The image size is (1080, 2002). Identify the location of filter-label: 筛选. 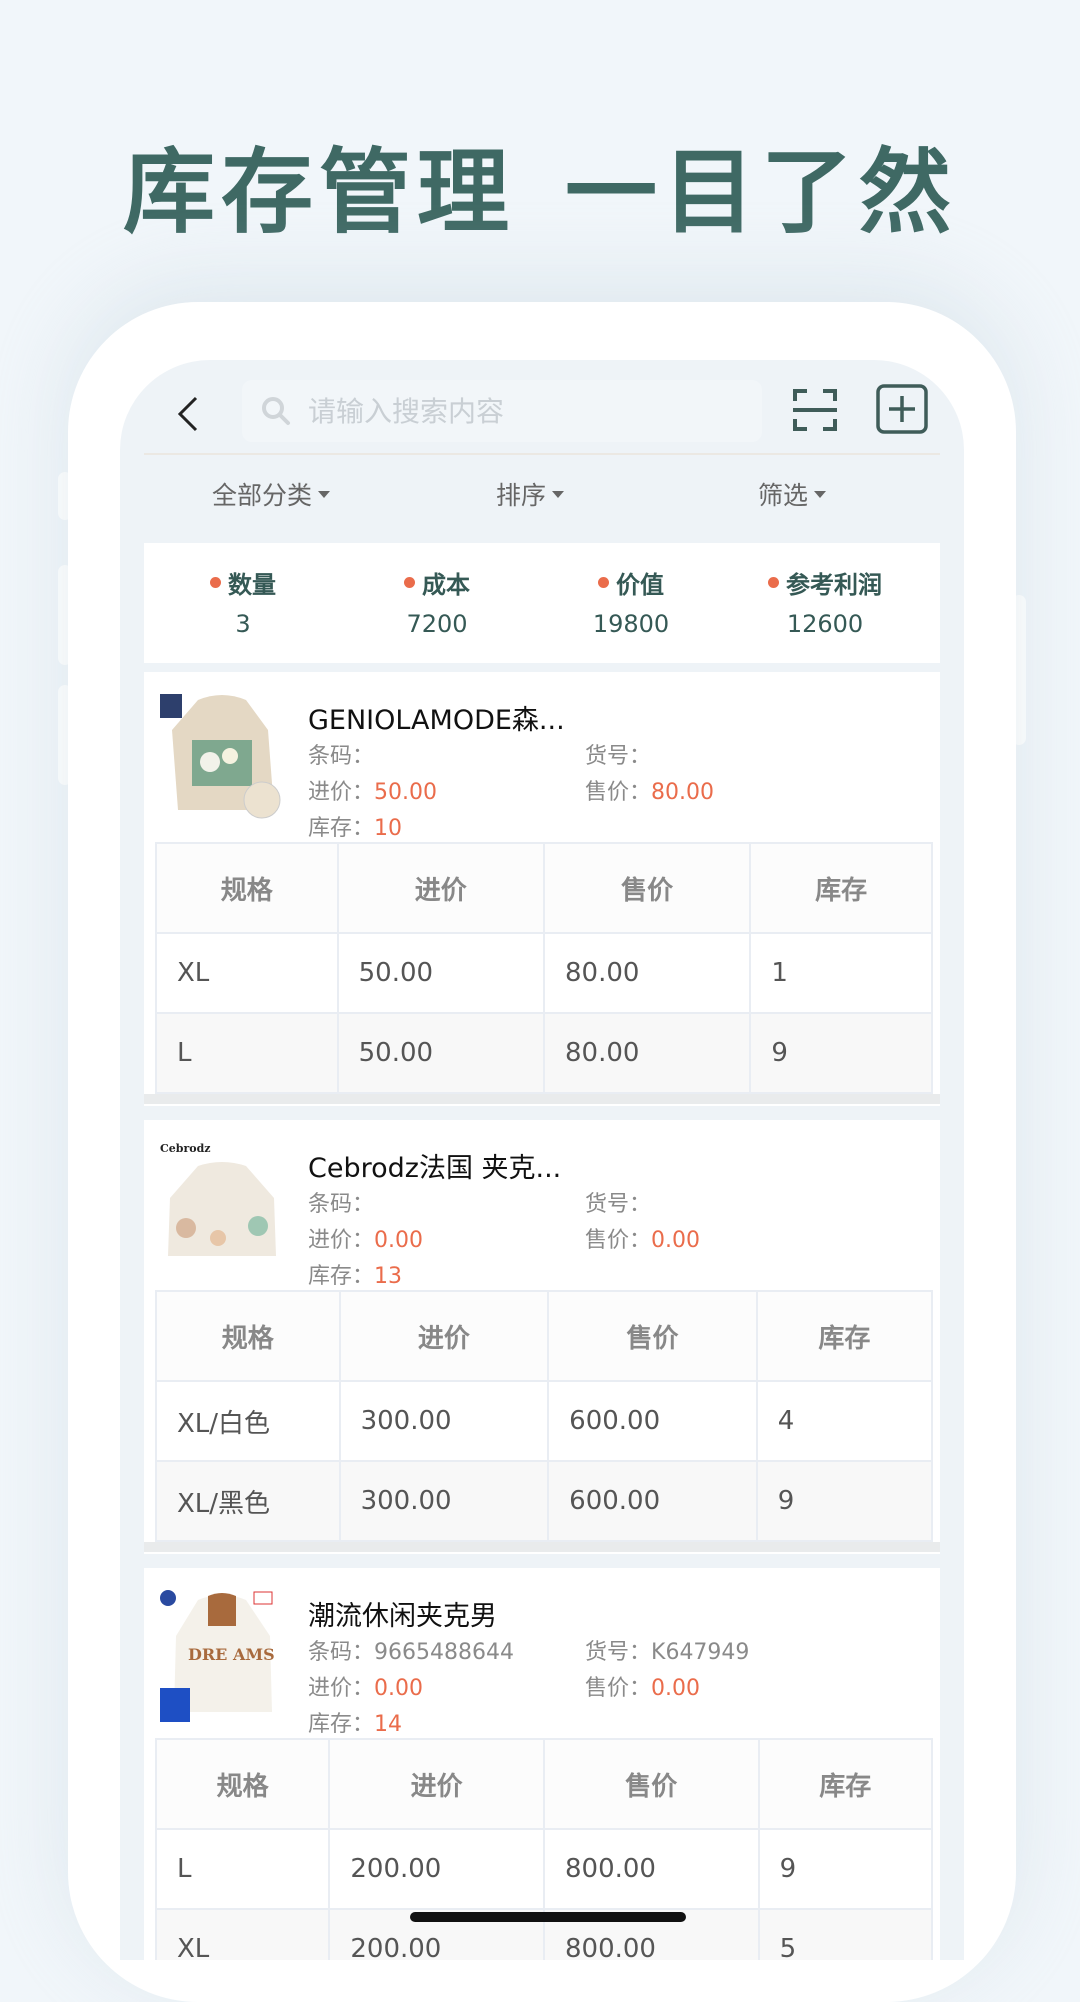
(783, 495).